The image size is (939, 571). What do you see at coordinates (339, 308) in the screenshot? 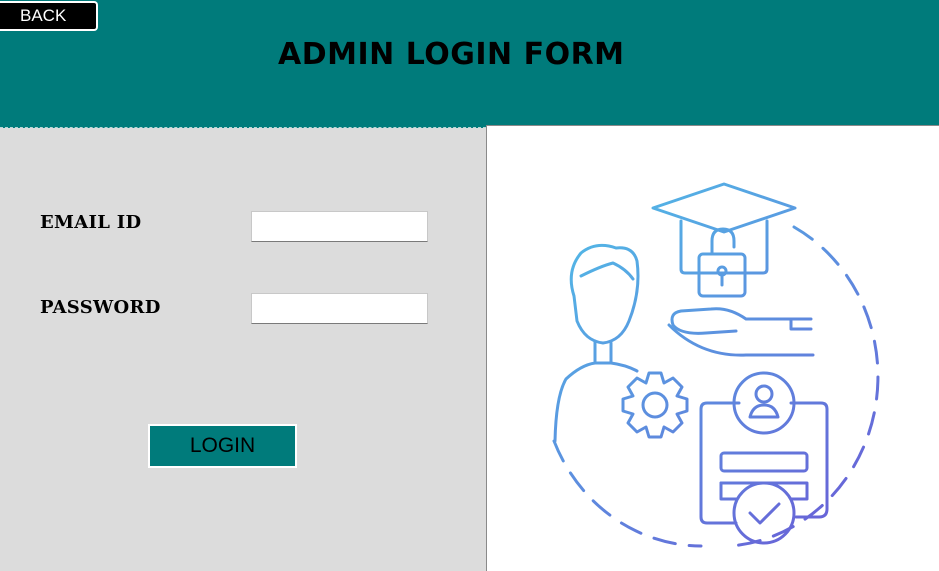
I see `password-input` at bounding box center [339, 308].